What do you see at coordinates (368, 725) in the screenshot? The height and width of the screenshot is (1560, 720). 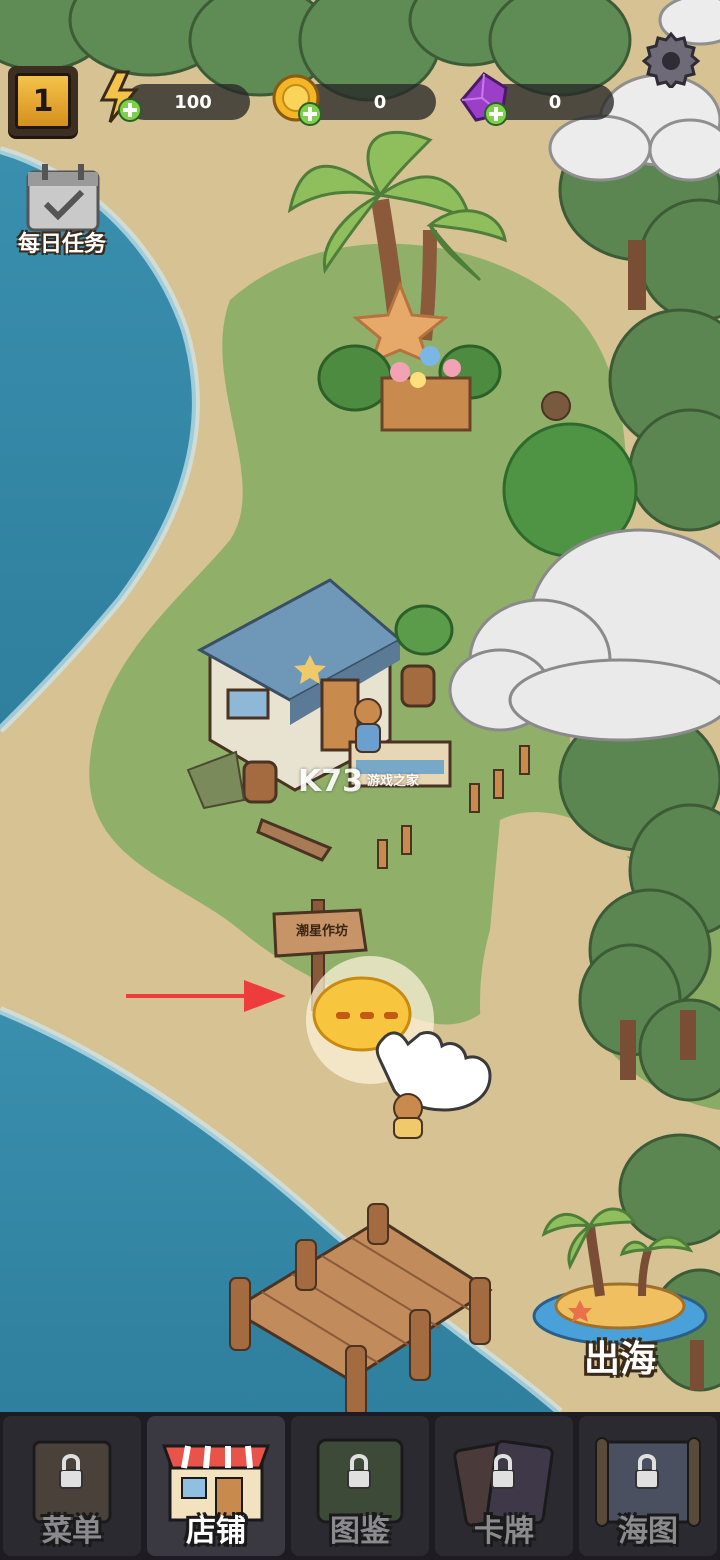 I see `shopkeeper-bear` at bounding box center [368, 725].